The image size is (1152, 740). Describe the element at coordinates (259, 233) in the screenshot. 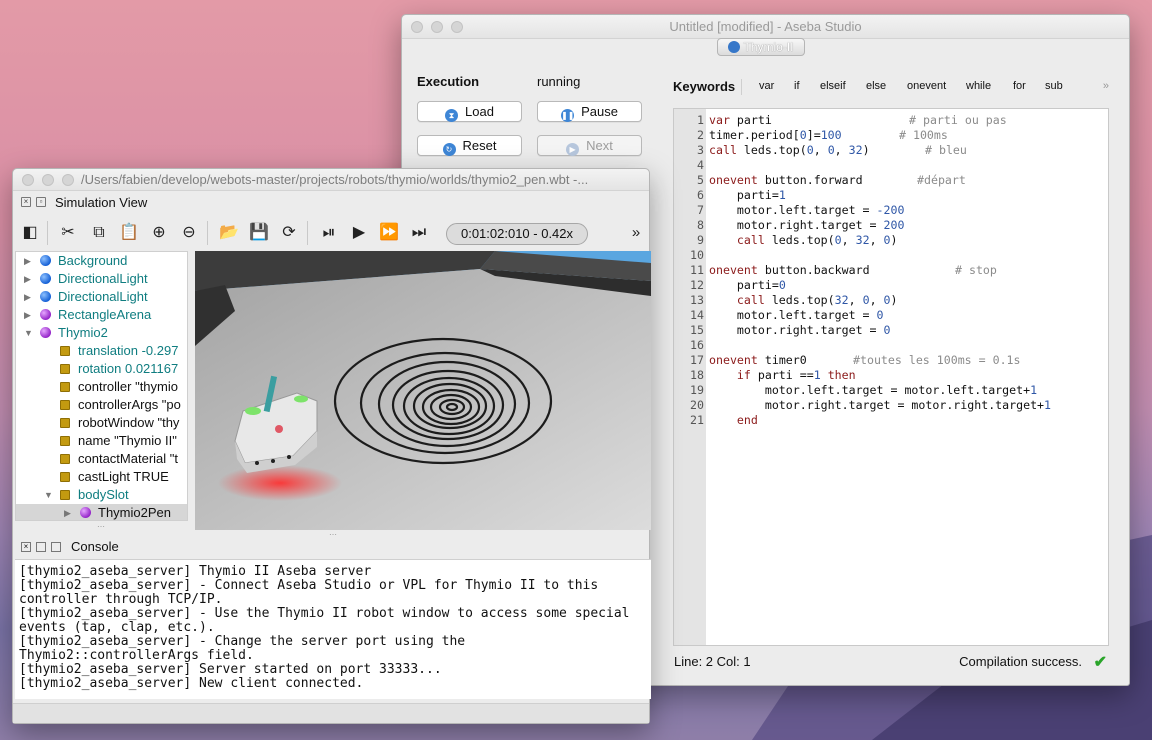

I see `save-world-icon: 💾` at that location.